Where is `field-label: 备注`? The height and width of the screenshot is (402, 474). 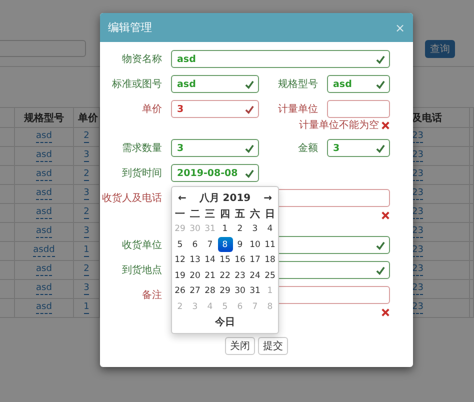
field-label: 备注 is located at coordinates (151, 295).